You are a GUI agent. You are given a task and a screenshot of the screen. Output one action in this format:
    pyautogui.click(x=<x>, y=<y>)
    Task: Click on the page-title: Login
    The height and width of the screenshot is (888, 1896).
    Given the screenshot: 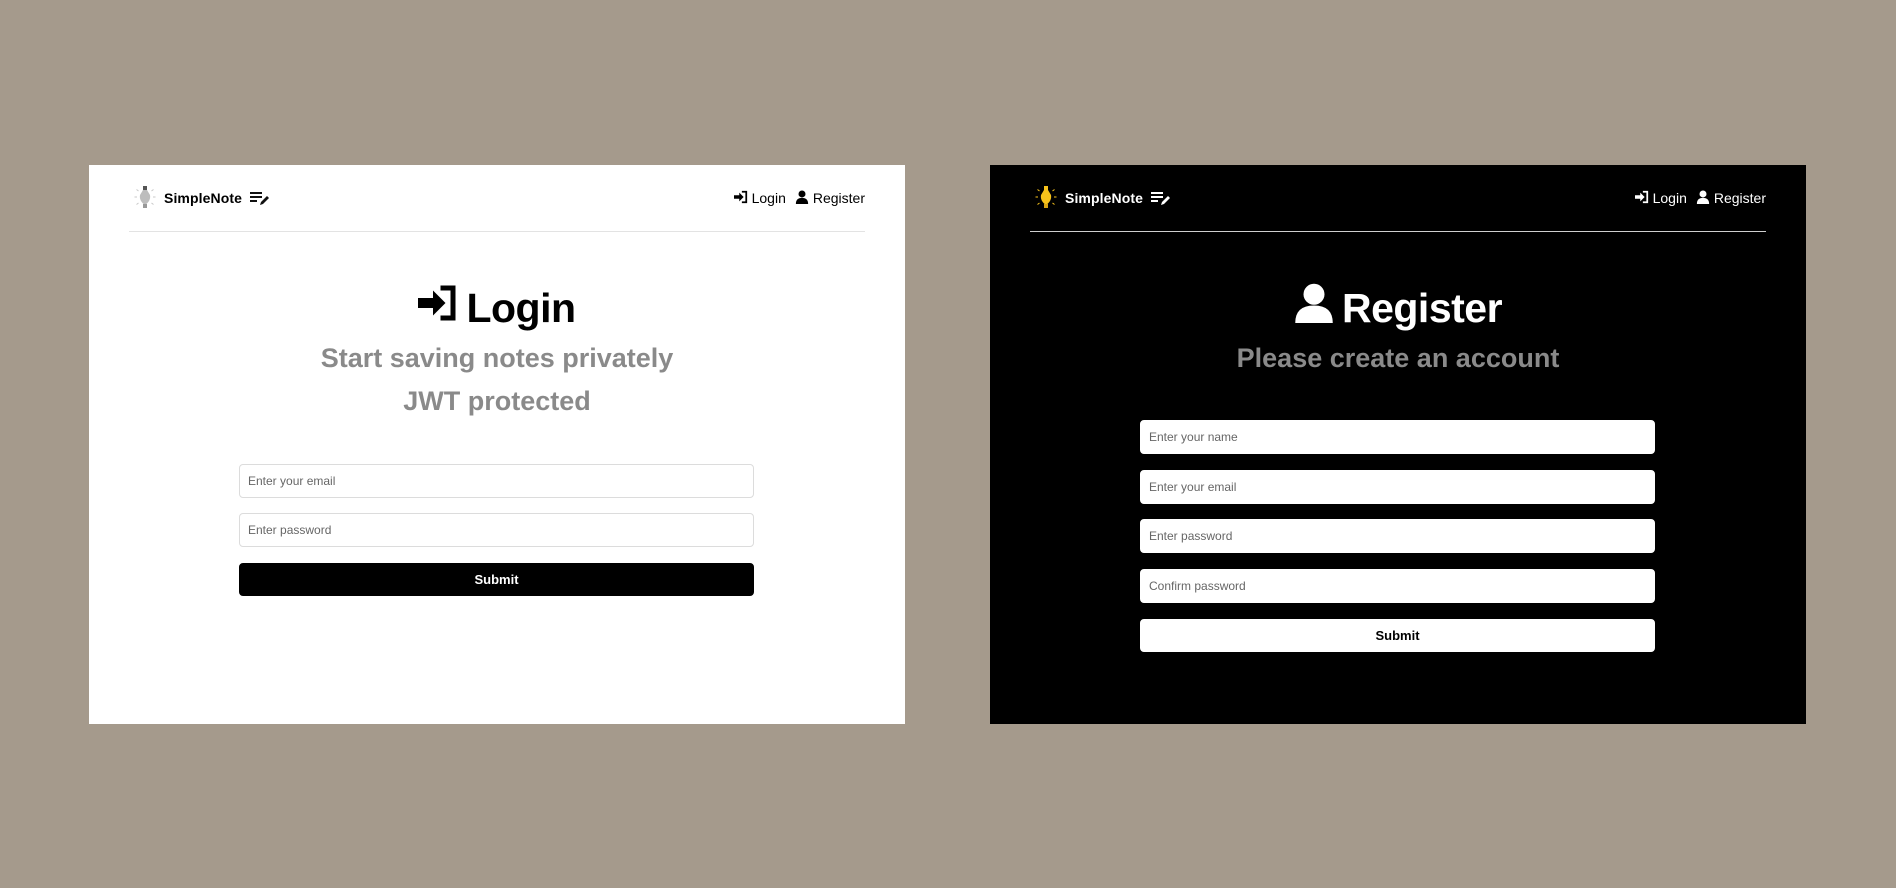 What is the action you would take?
    pyautogui.click(x=497, y=308)
    